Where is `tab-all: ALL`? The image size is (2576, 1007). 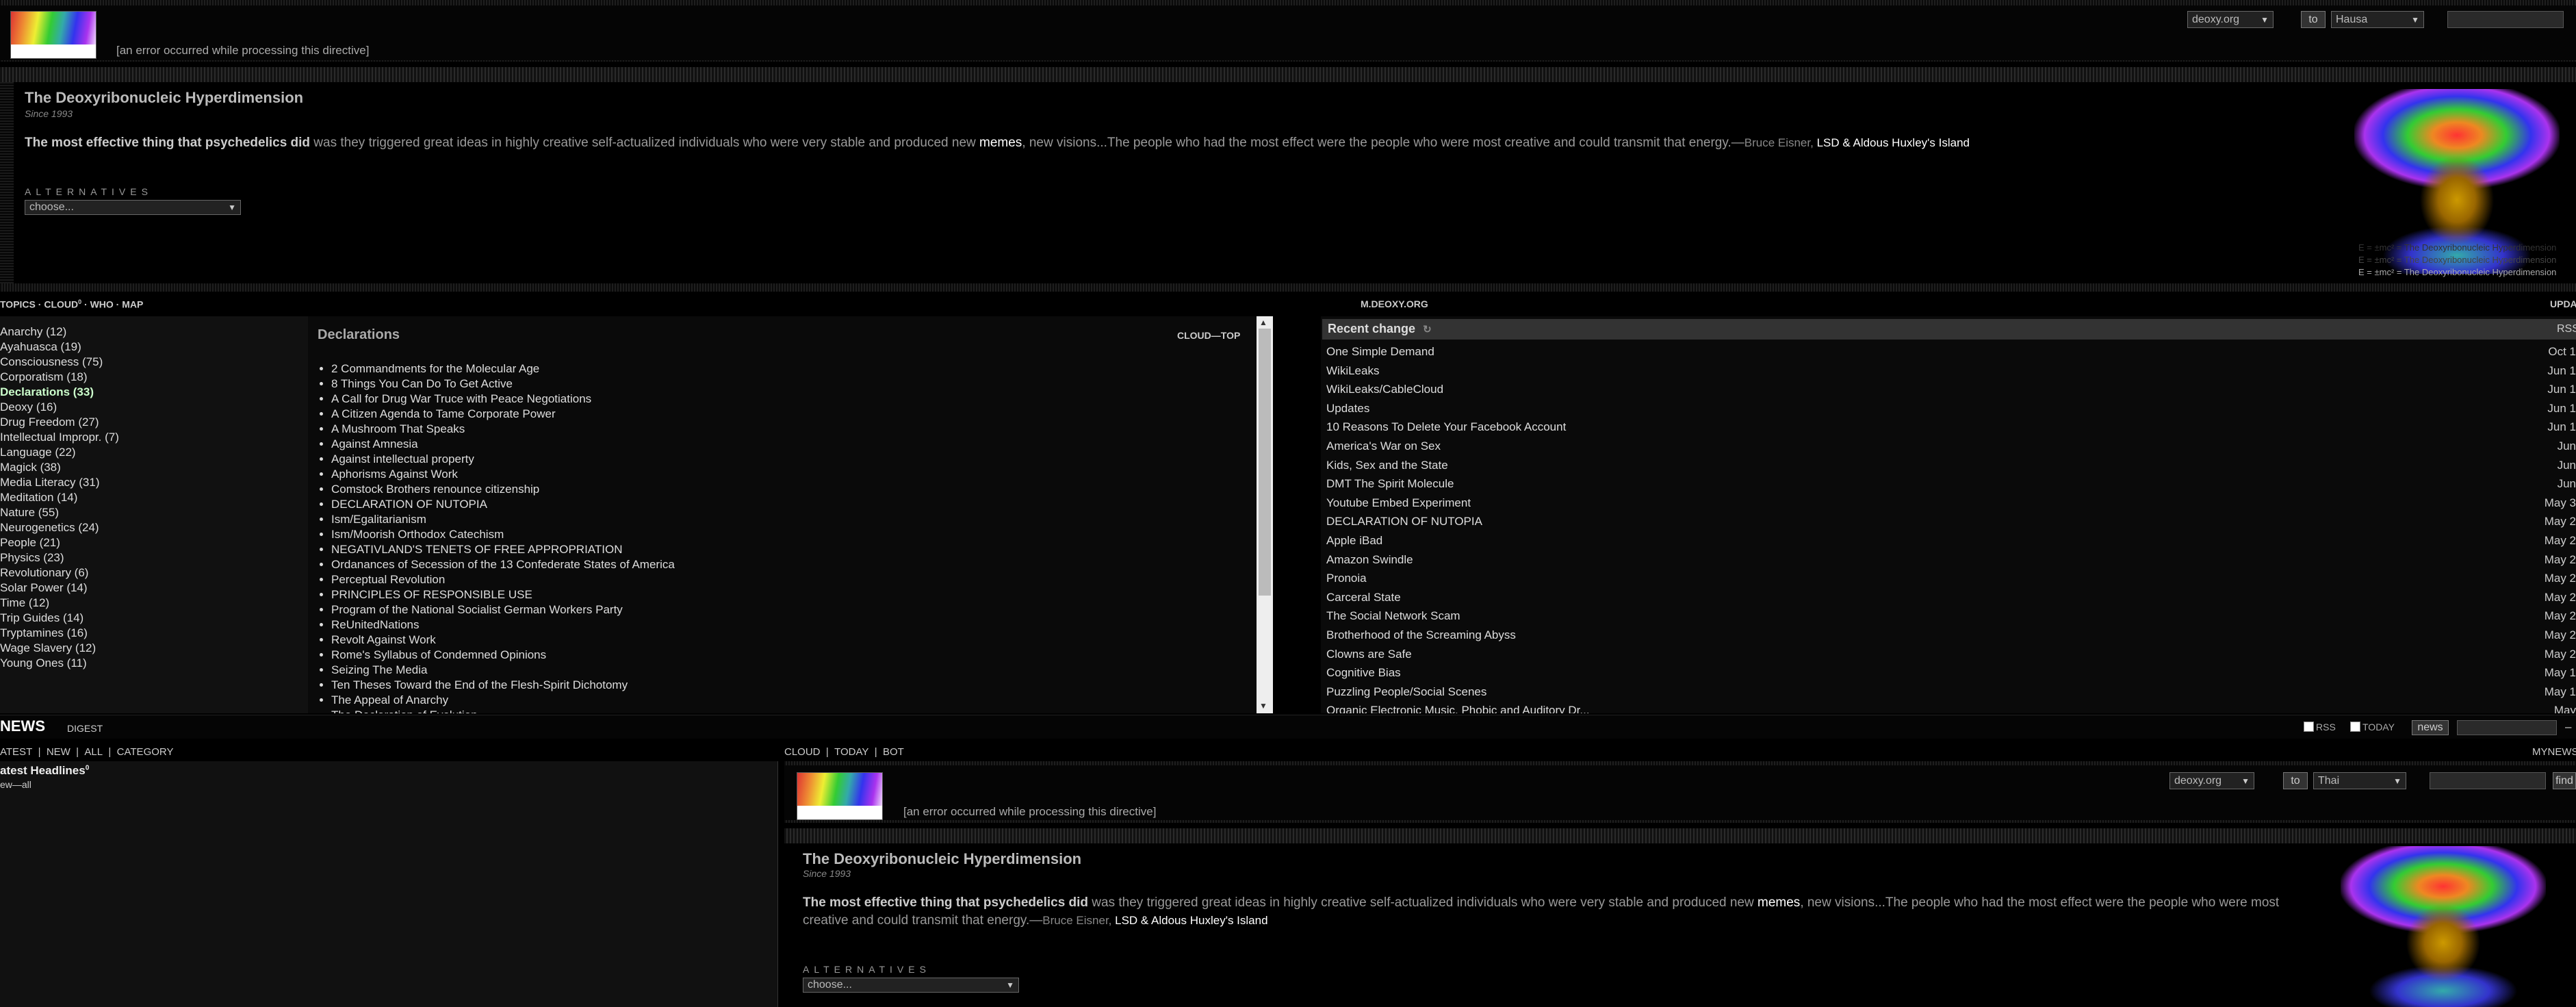
tab-all: ALL is located at coordinates (93, 752).